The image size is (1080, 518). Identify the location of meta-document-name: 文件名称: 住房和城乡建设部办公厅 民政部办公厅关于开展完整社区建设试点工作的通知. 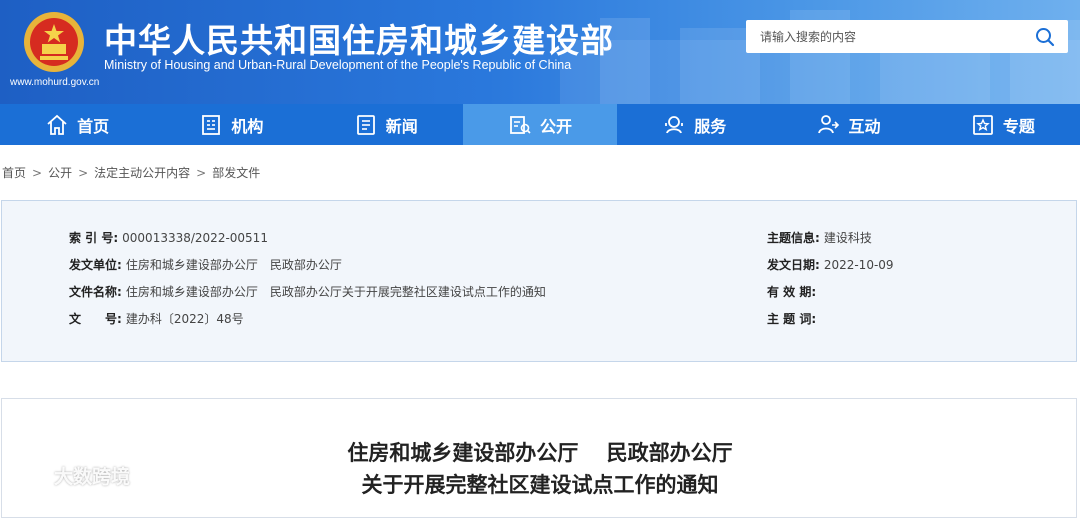
(307, 292).